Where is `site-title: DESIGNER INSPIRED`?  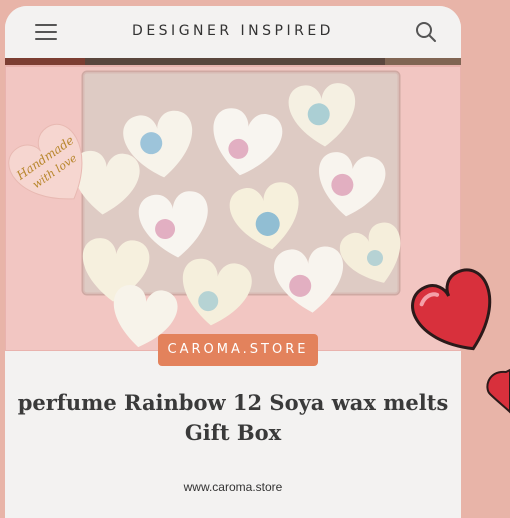 site-title: DESIGNER INSPIRED is located at coordinates (233, 31).